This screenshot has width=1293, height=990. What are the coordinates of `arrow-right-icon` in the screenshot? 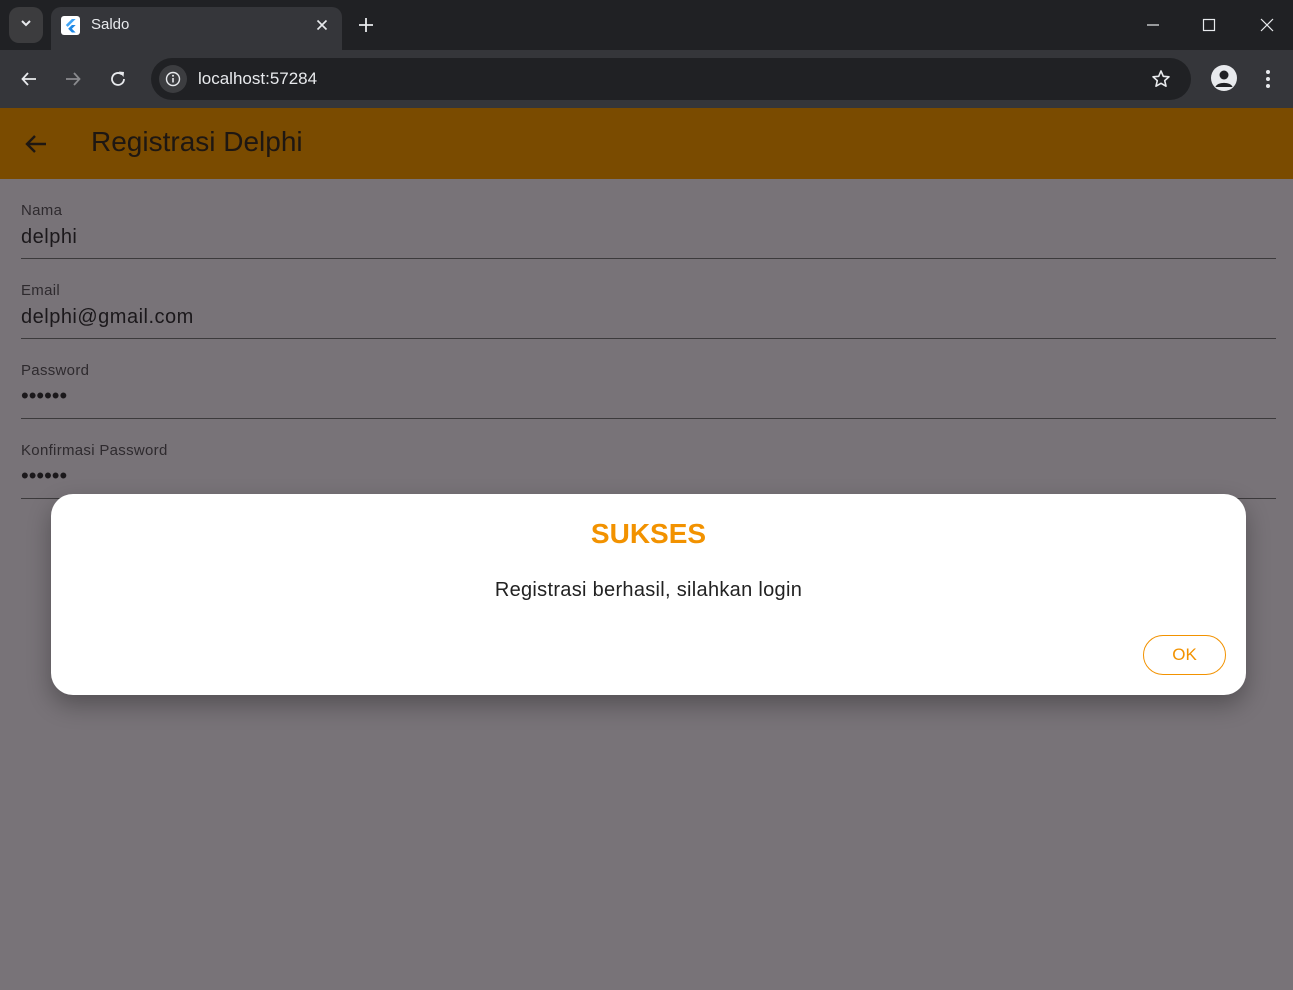 It's located at (73, 79).